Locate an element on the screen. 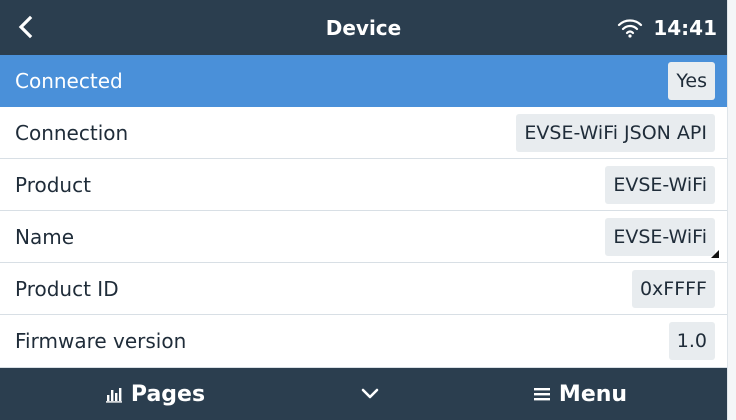 This screenshot has height=420, width=736. hamburger-menu-icon is located at coordinates (541, 394).